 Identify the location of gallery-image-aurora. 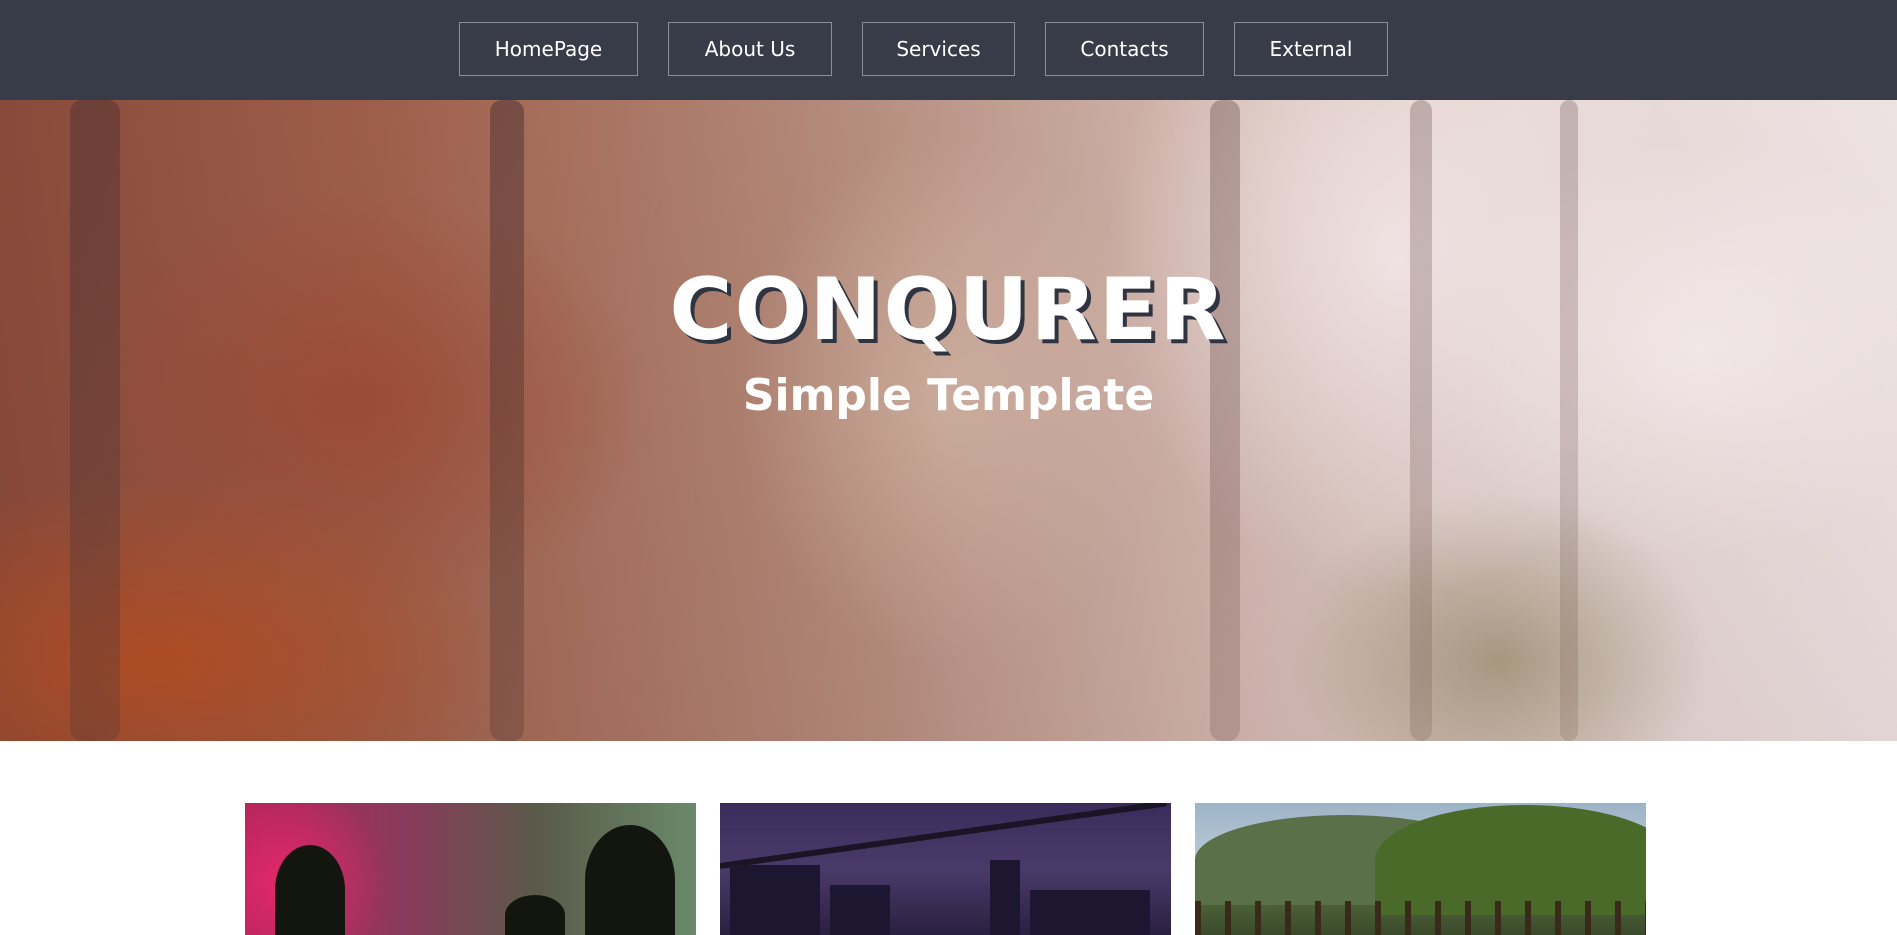
(470, 869).